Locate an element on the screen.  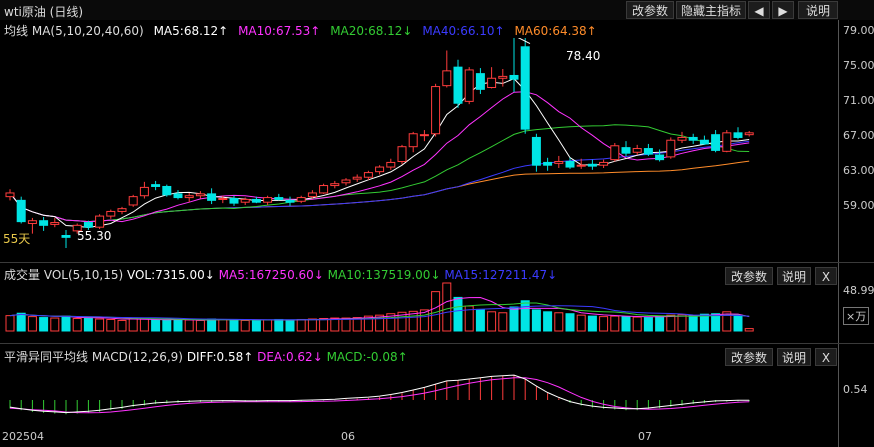
volume-ma15: MA15:127211.47↓ is located at coordinates (501, 275).